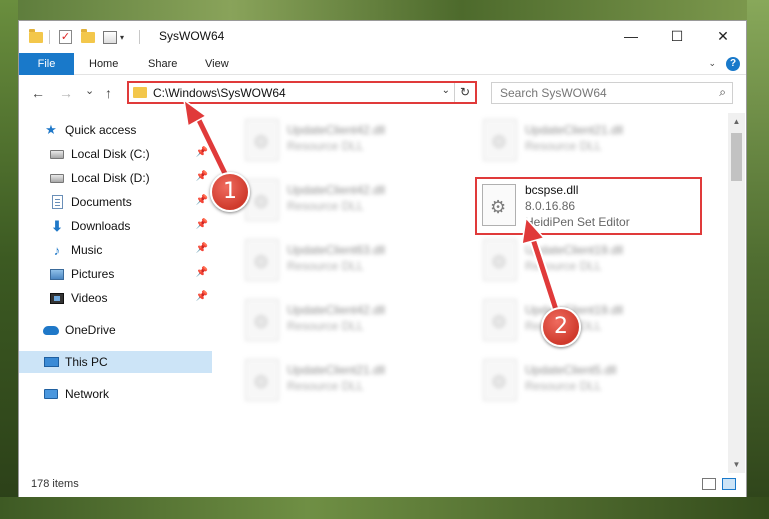 The width and height of the screenshot is (769, 519). I want to click on search-box: Search SysWOW64 ⌕, so click(612, 93).